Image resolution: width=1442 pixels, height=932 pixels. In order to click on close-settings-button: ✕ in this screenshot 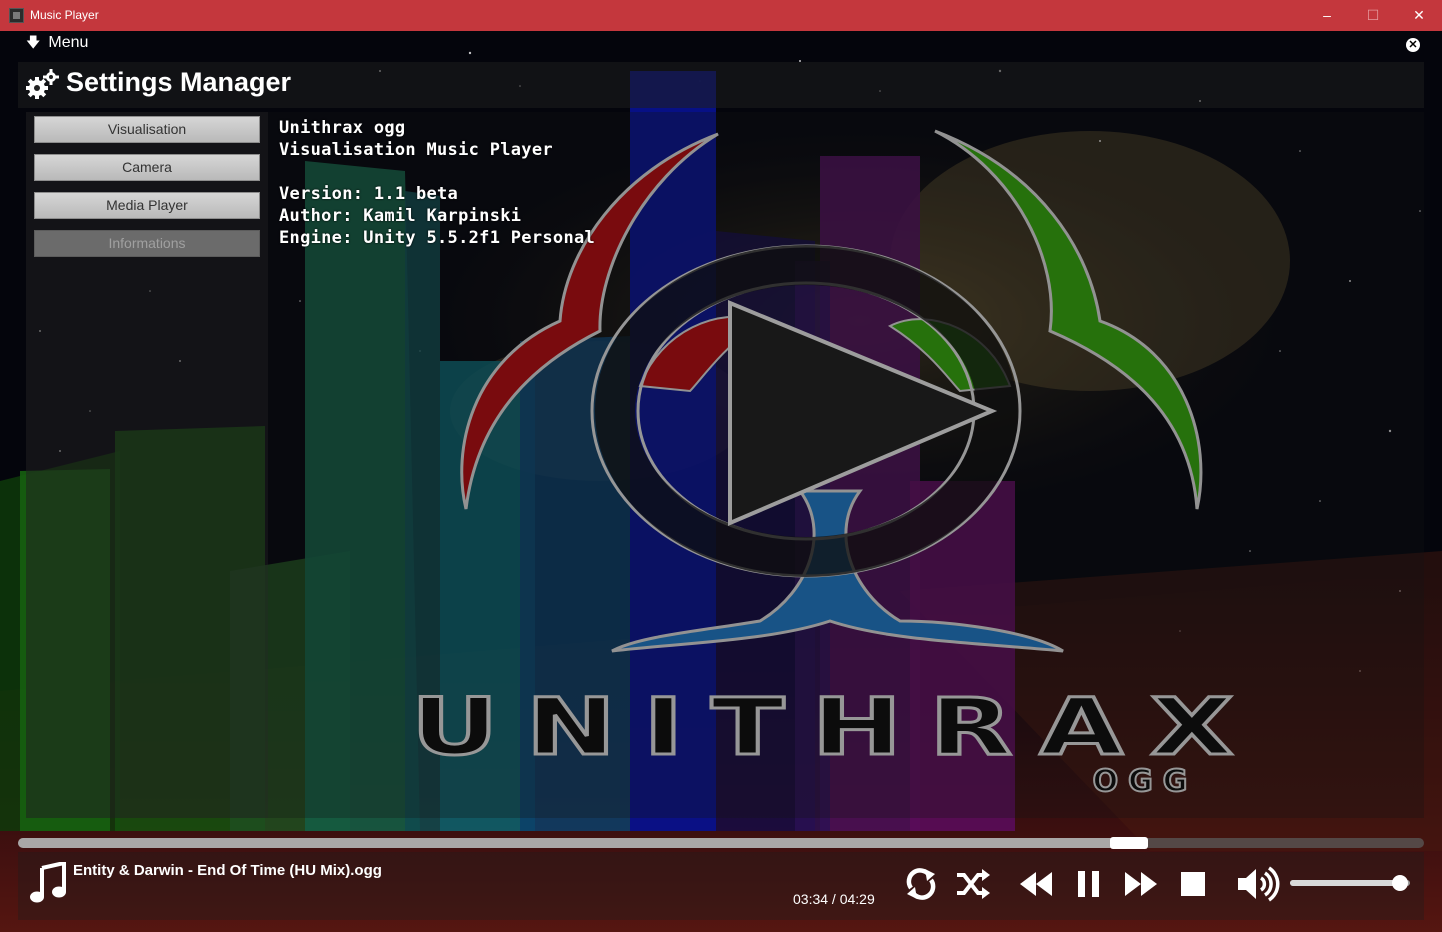, I will do `click(1413, 45)`.